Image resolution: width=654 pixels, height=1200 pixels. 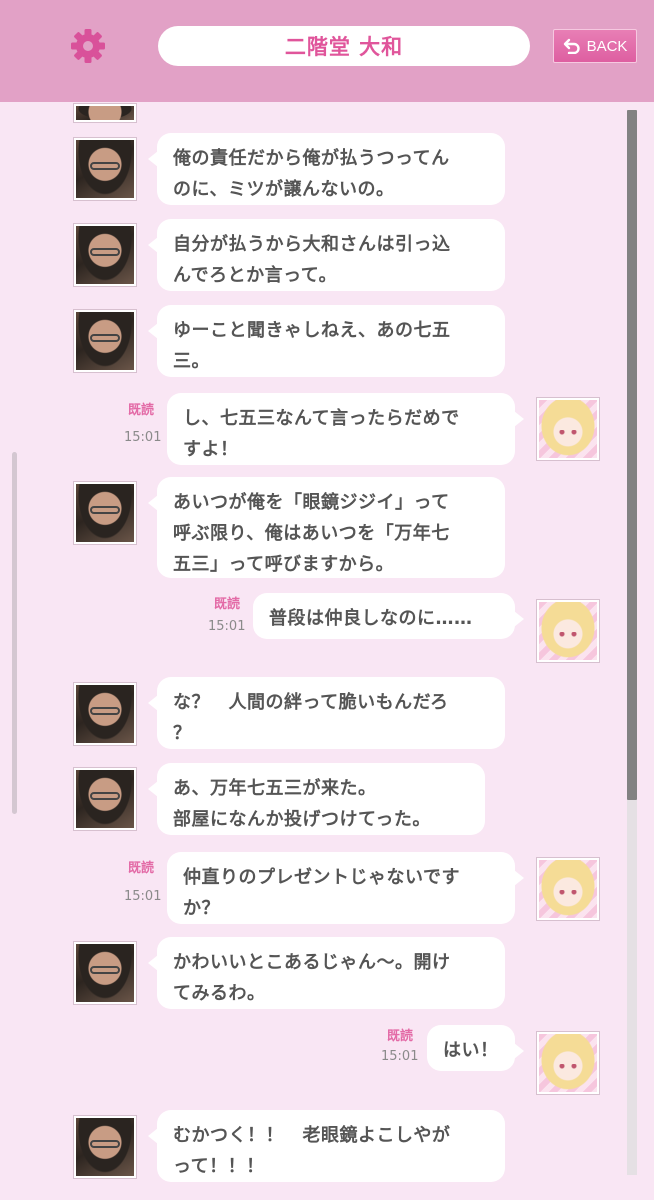 I want to click on message-bubble-incoming: むかつく！！ 老眼鏡よこしやが って！！！, so click(x=326, y=1146).